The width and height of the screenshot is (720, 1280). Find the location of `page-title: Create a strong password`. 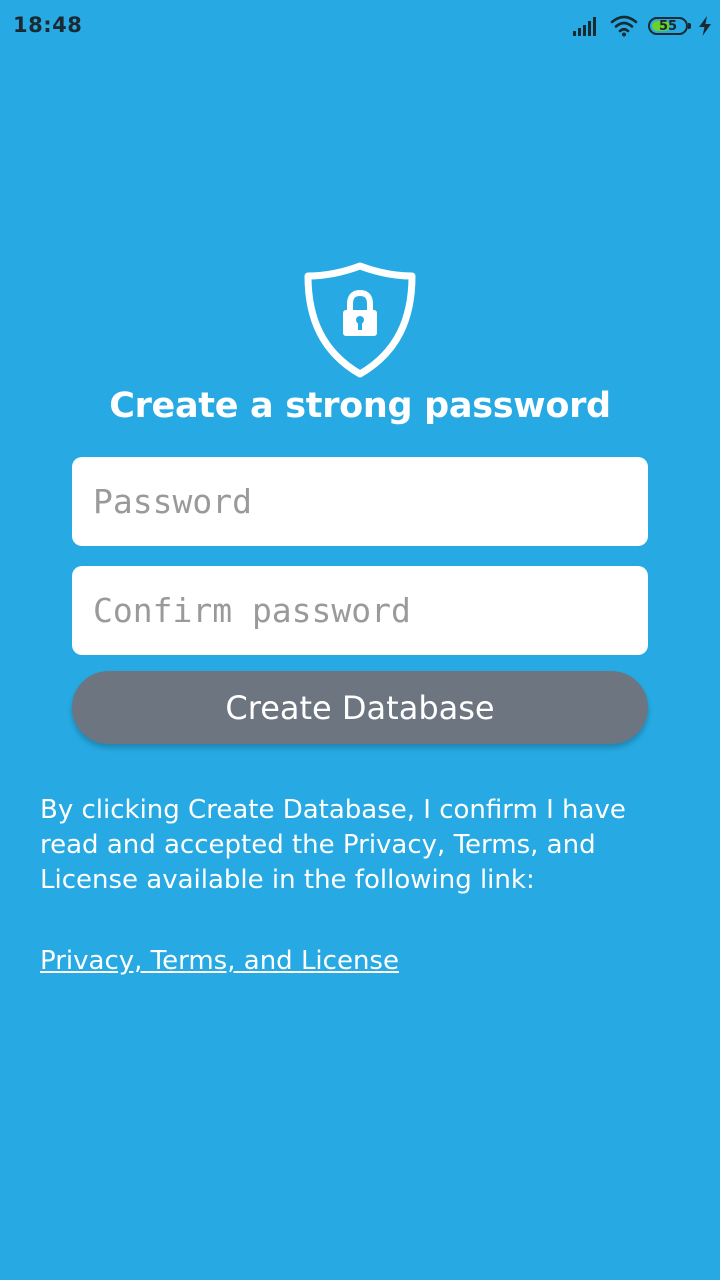

page-title: Create a strong password is located at coordinates (360, 406).